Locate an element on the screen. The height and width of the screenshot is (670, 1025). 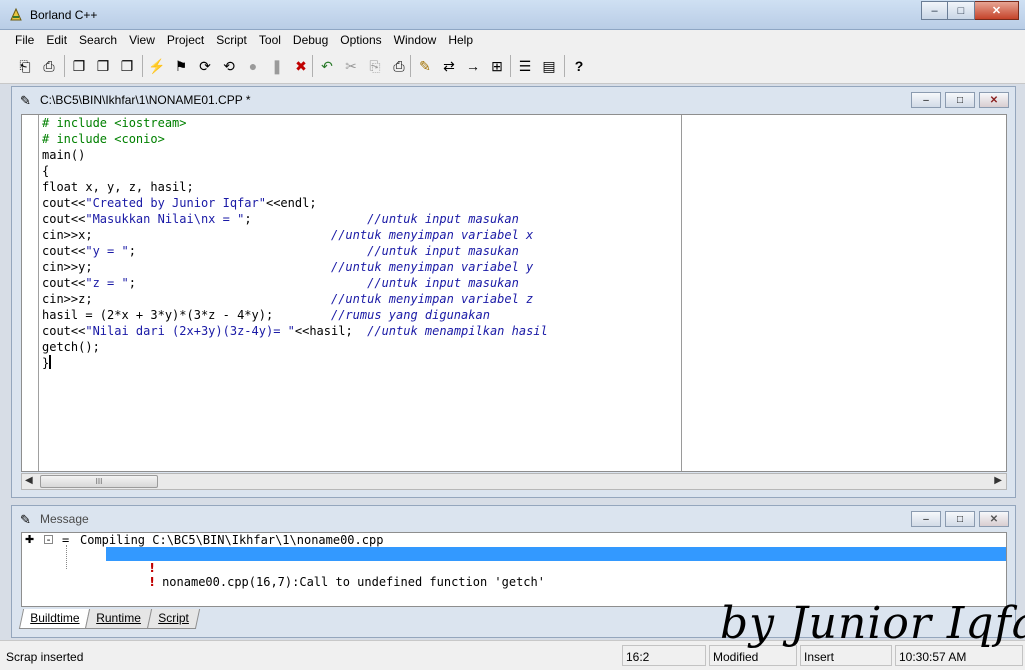
maximize-button: □ is located at coordinates (961, 10).